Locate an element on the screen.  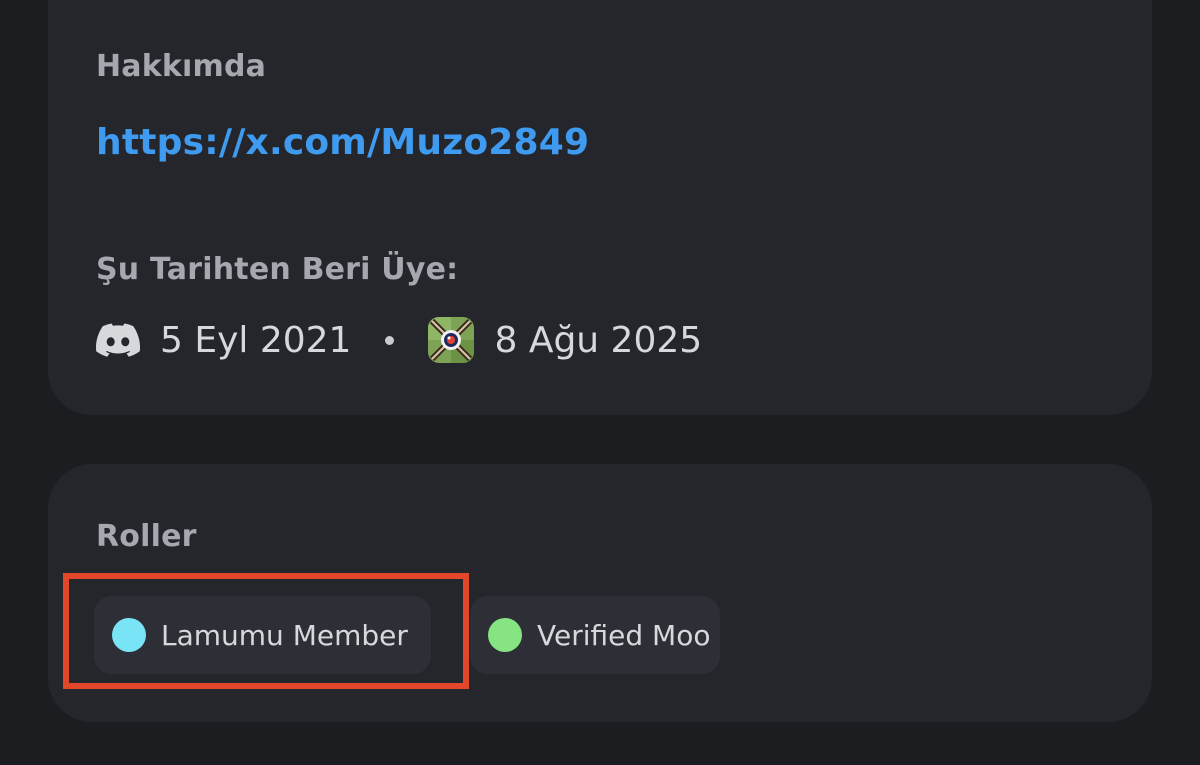
role-name: Verified Moo is located at coordinates (624, 635).